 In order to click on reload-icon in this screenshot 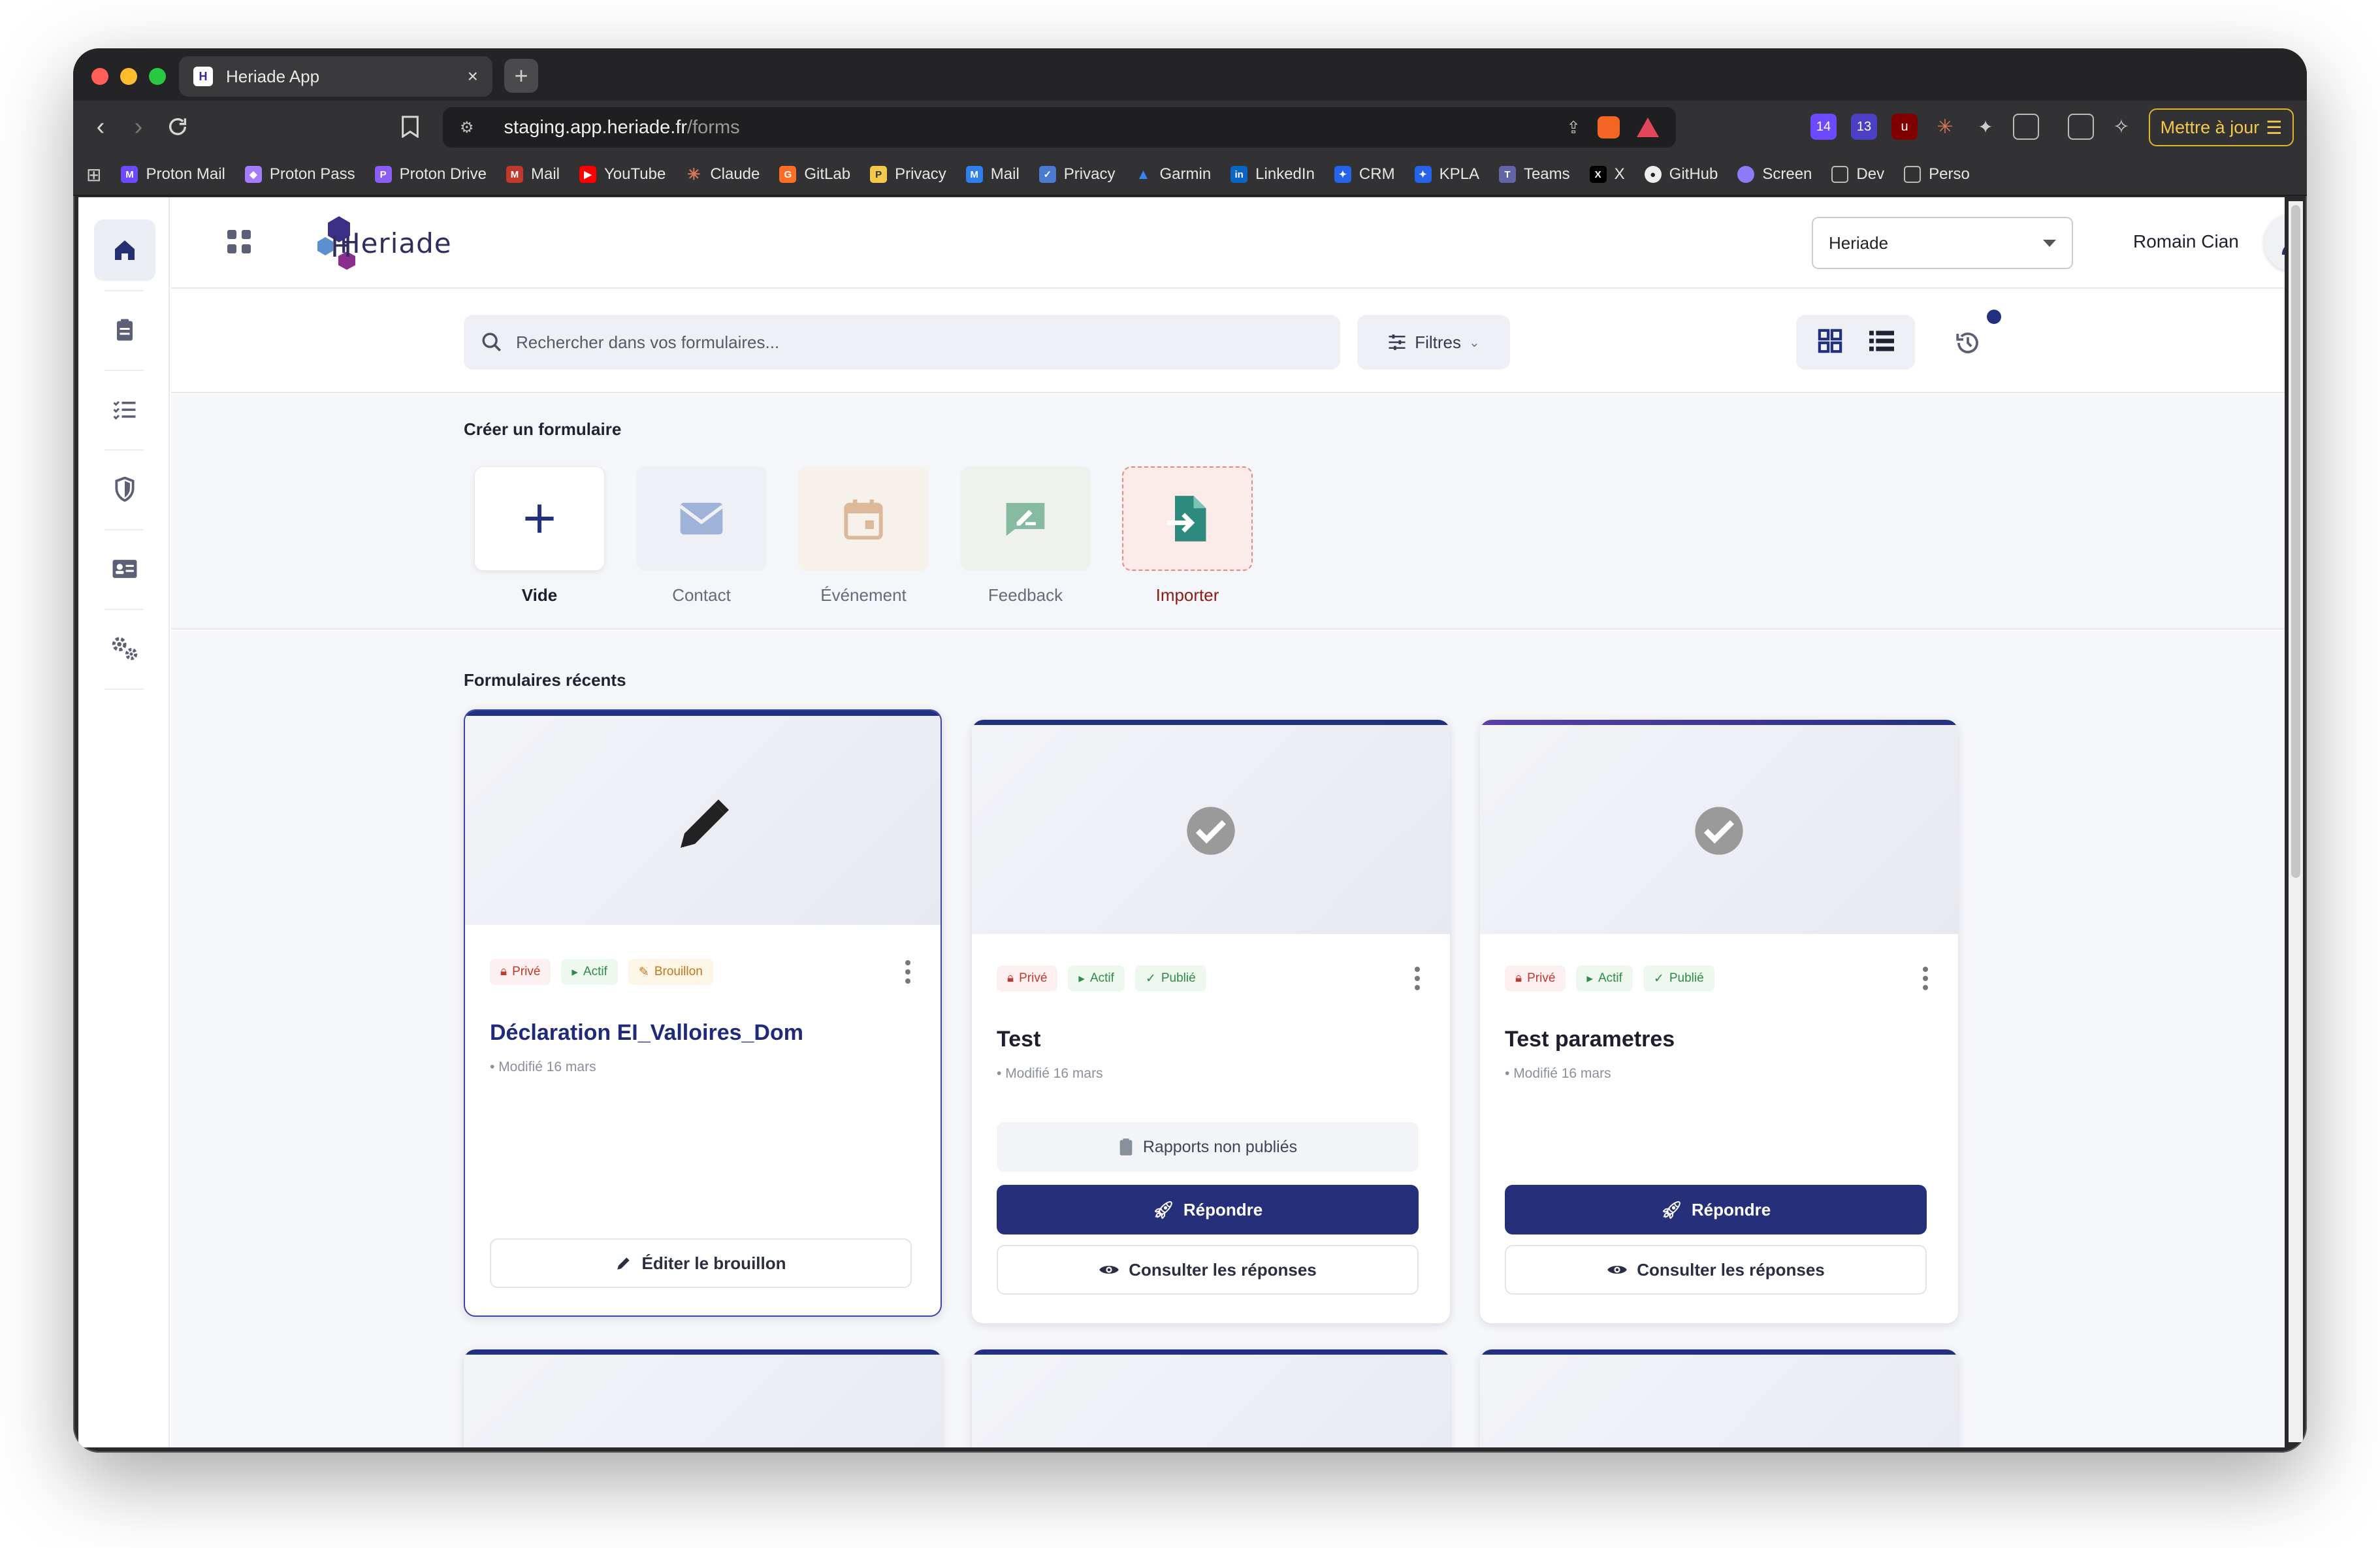, I will do `click(178, 127)`.